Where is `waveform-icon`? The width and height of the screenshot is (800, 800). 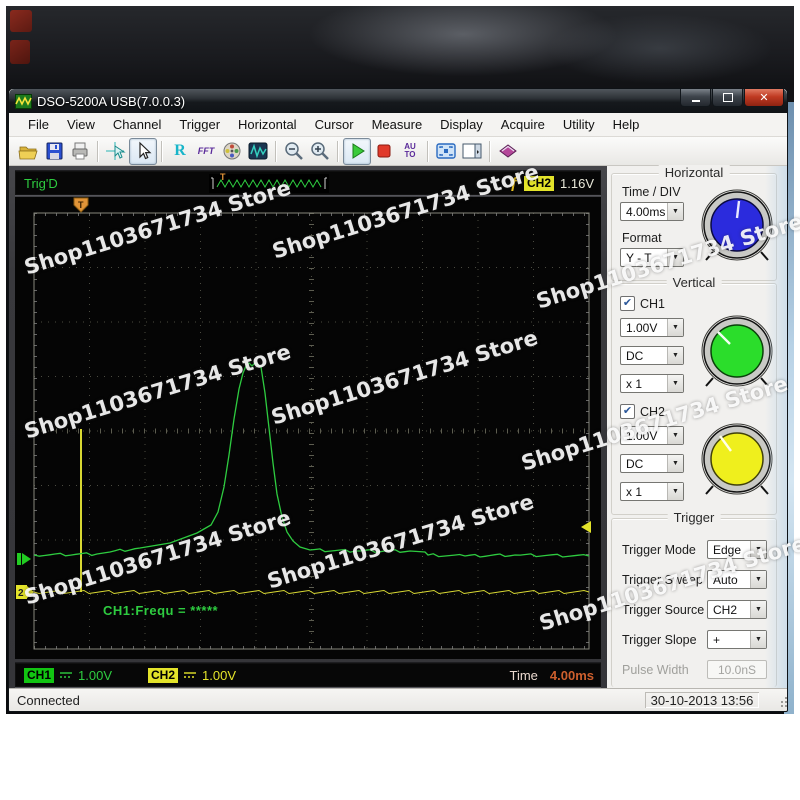 waveform-icon is located at coordinates (258, 151).